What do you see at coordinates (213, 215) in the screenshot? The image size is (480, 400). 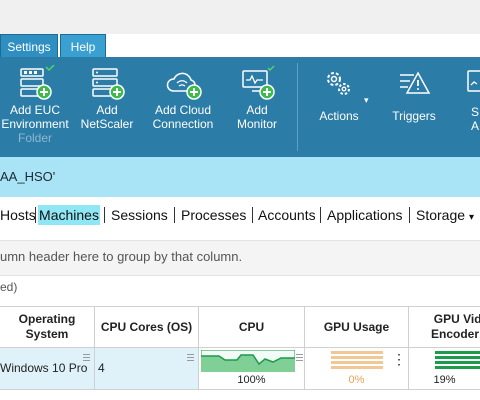 I see `tab-processes: Processes` at bounding box center [213, 215].